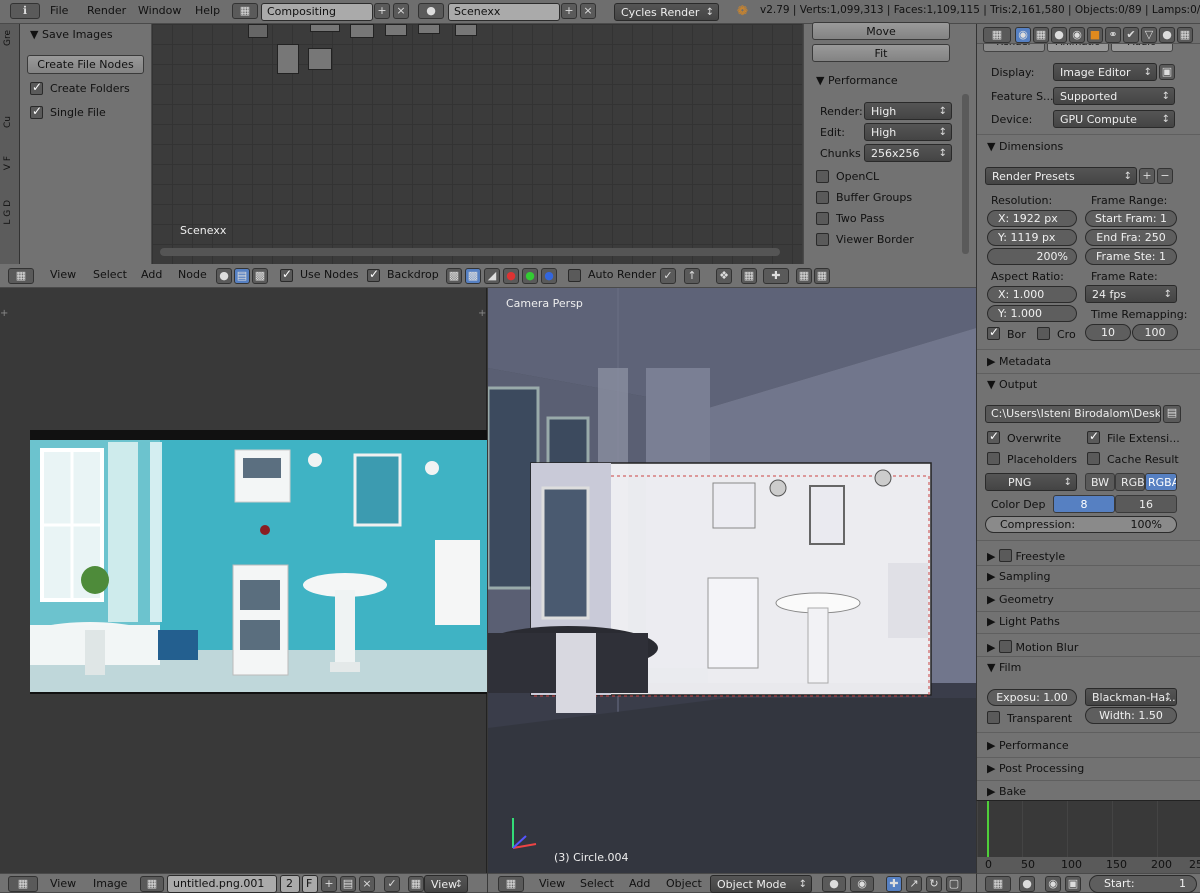  I want to click on backdrop-checkbox, so click(373, 274).